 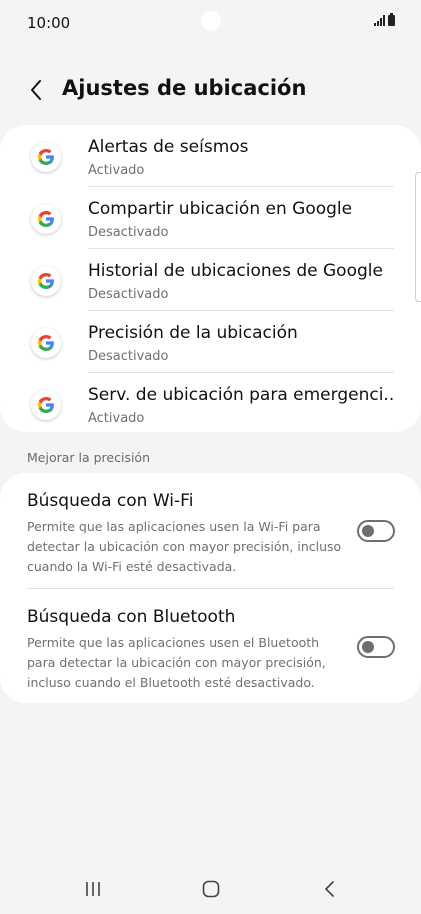 I want to click on recents-button, so click(x=93, y=889).